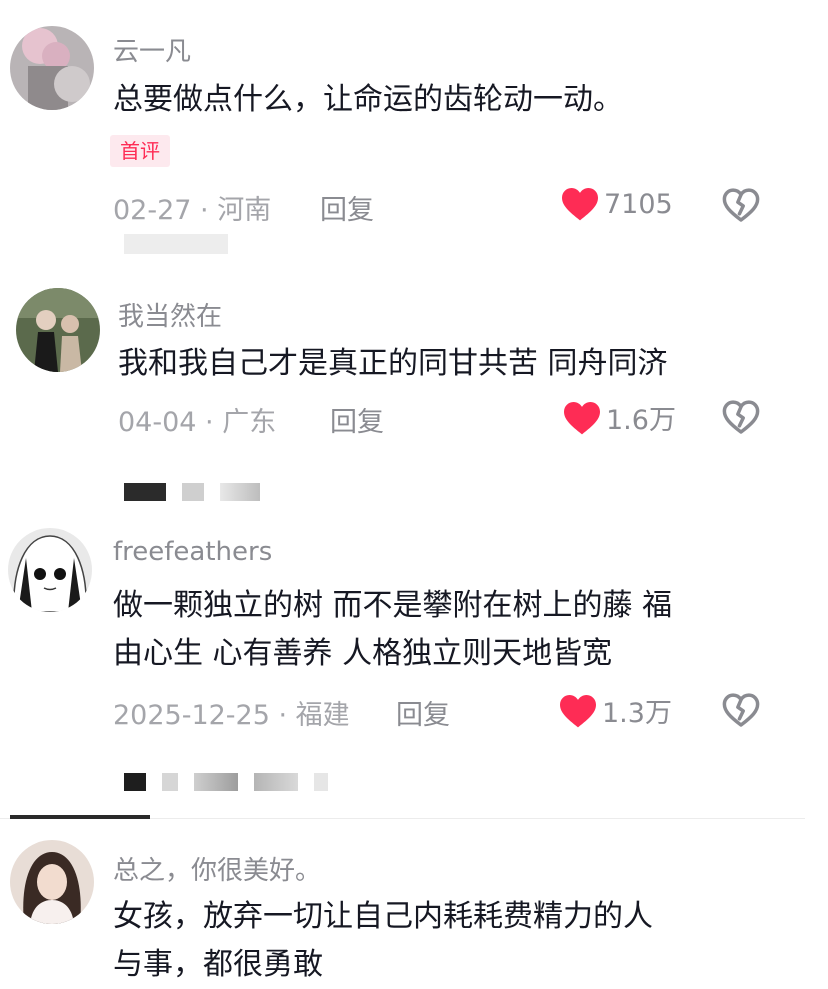 The height and width of the screenshot is (989, 828). Describe the element at coordinates (218, 964) in the screenshot. I see `comment-text-line: 与事，都很勇敢` at that location.